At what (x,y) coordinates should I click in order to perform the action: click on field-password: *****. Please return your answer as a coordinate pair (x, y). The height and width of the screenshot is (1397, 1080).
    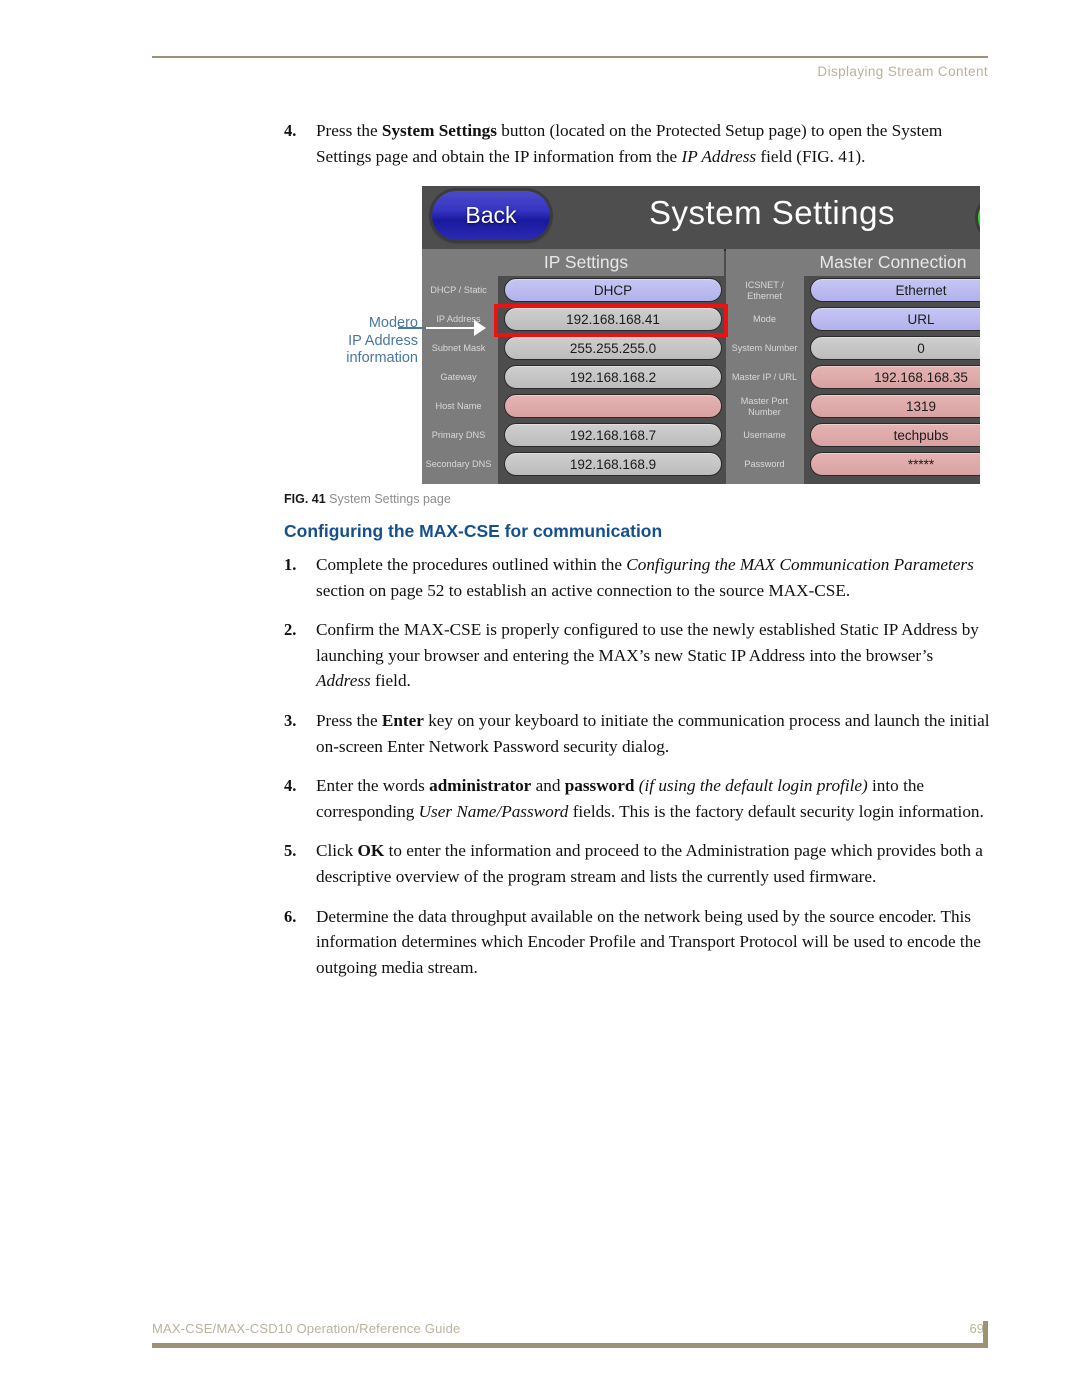
    Looking at the image, I should click on (895, 464).